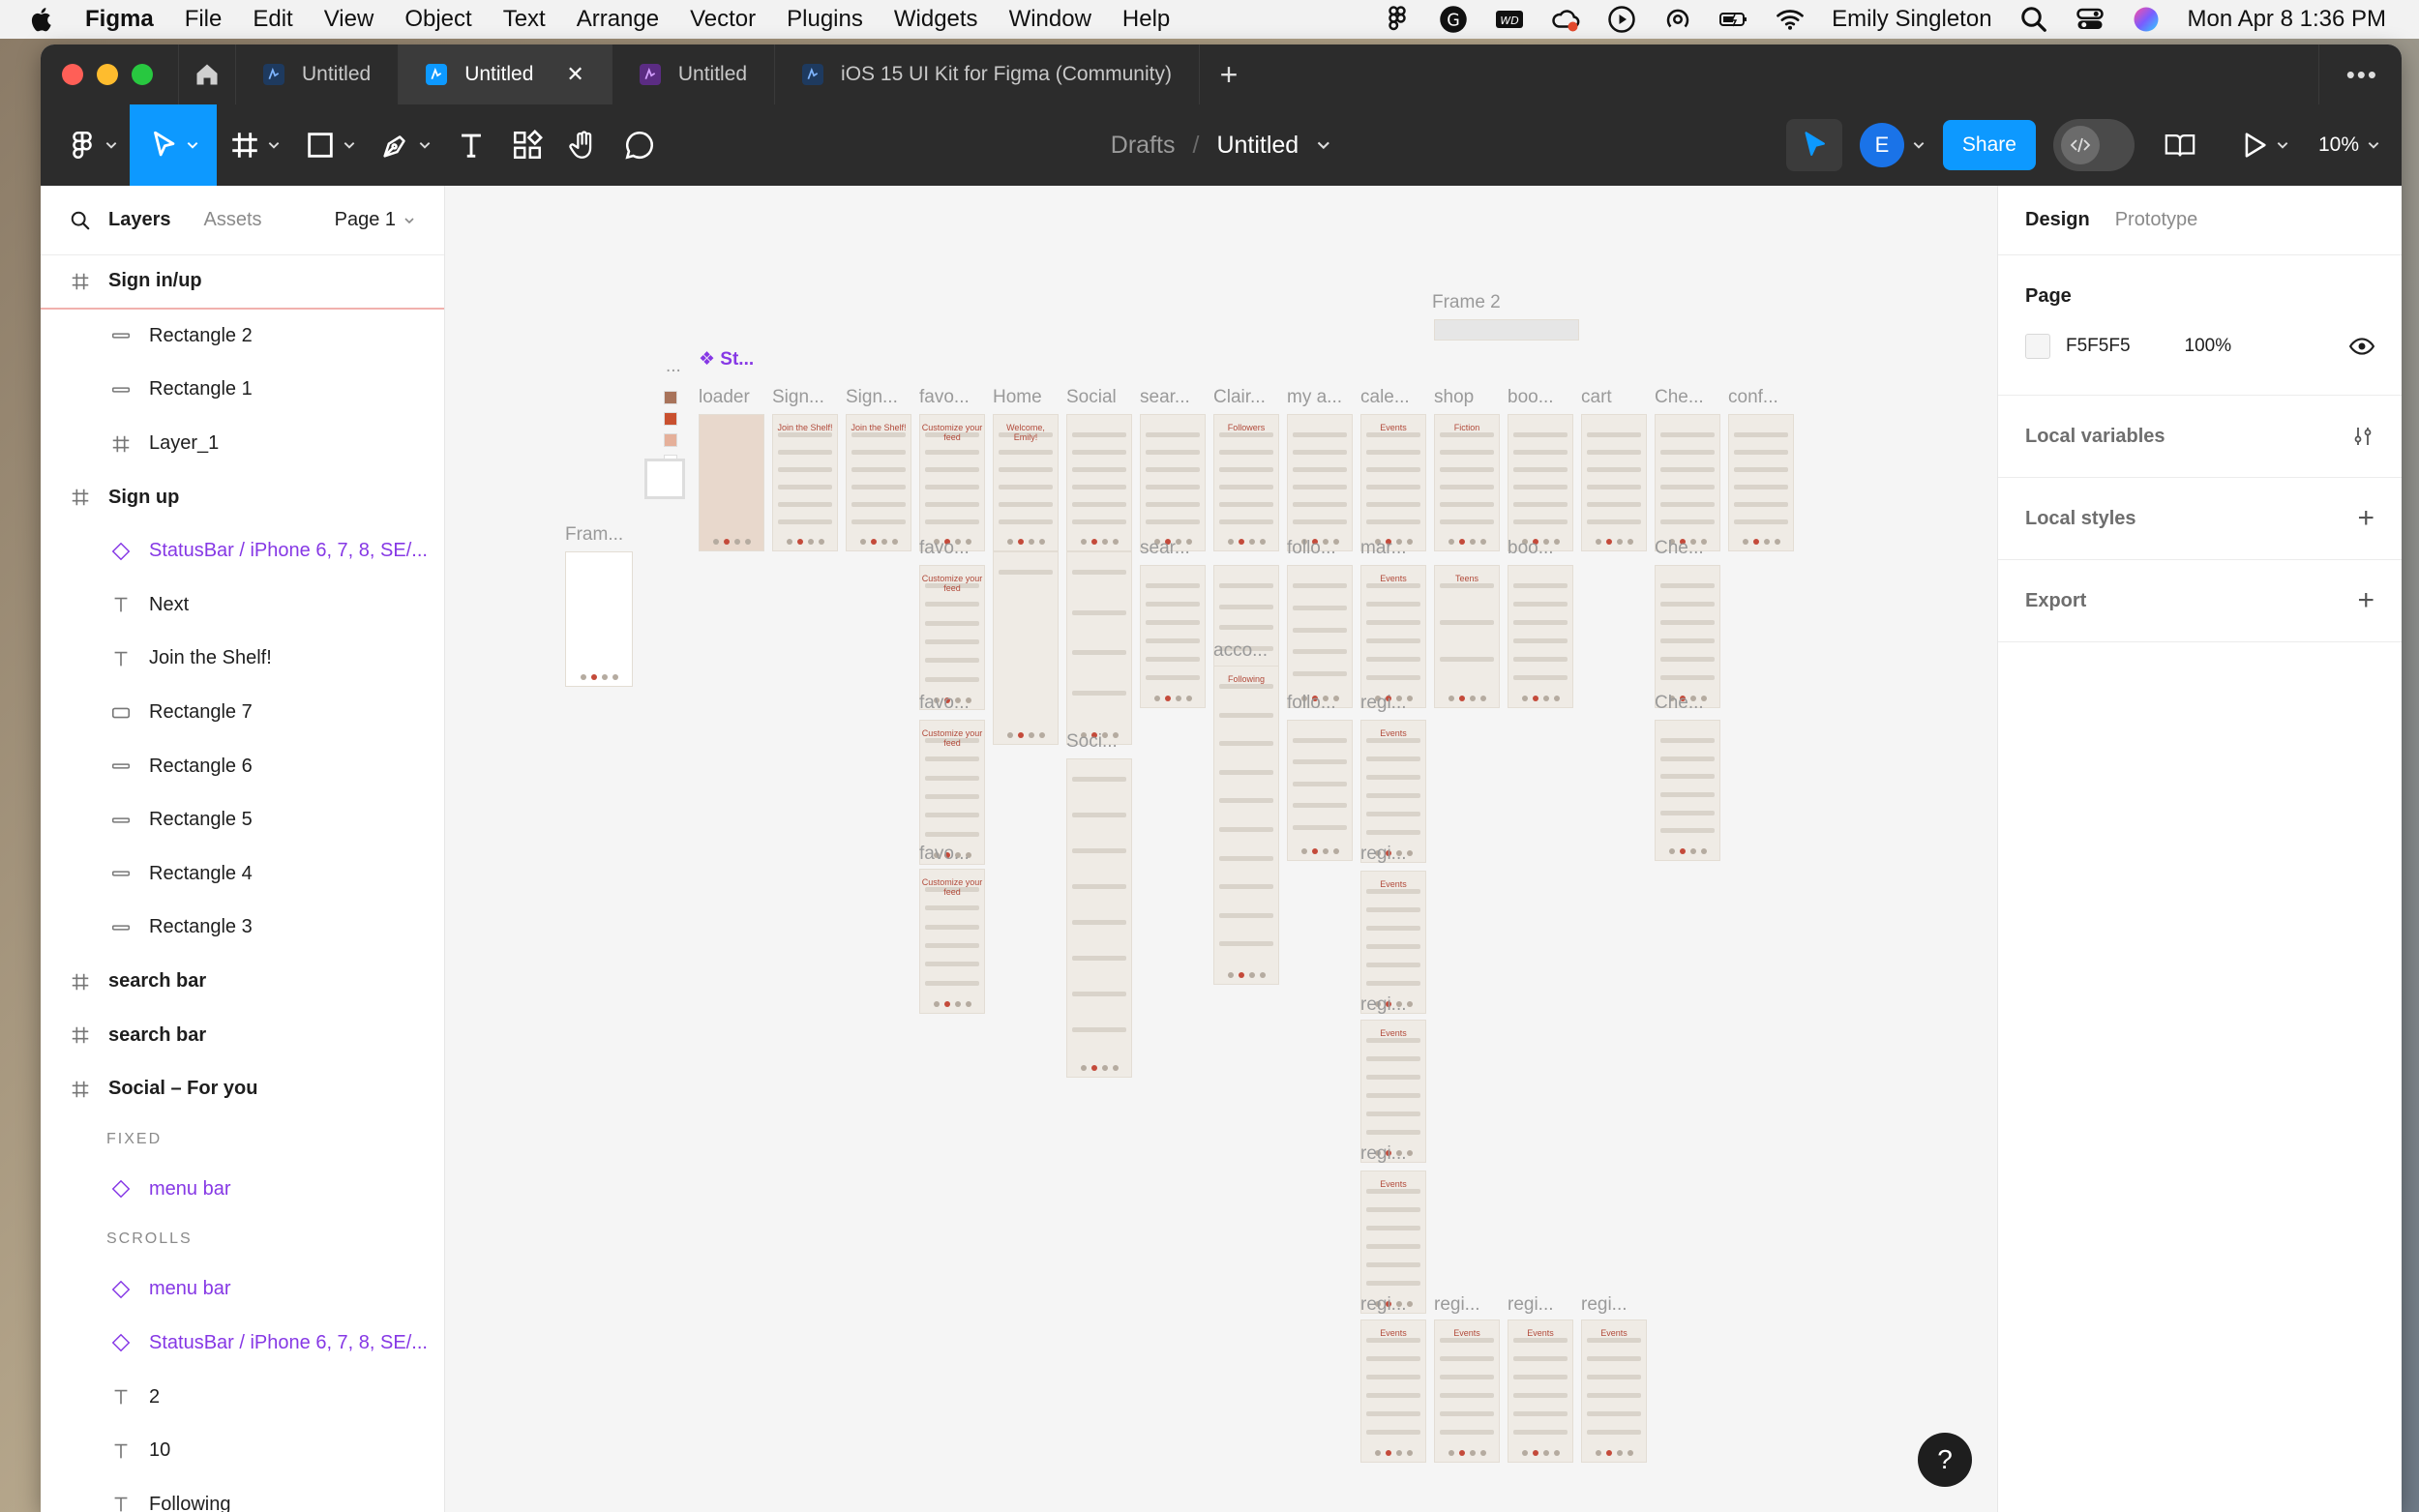 This screenshot has height=1512, width=2419. Describe the element at coordinates (1018, 397) in the screenshot. I see `frame-label: Home` at that location.